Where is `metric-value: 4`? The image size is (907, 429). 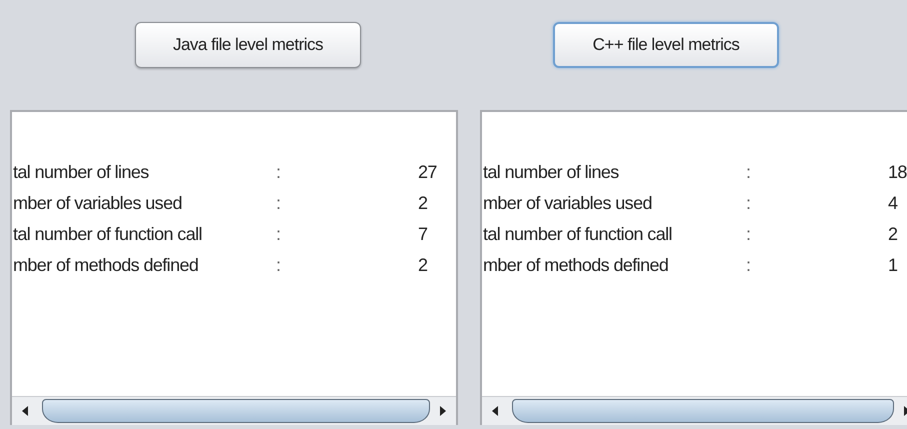
metric-value: 4 is located at coordinates (893, 203).